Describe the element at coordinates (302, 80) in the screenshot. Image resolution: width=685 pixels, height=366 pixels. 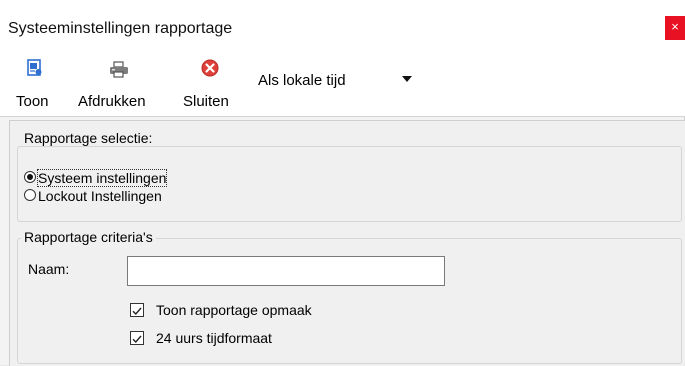
I see `timezone-selected-value: Als lokale tijd` at that location.